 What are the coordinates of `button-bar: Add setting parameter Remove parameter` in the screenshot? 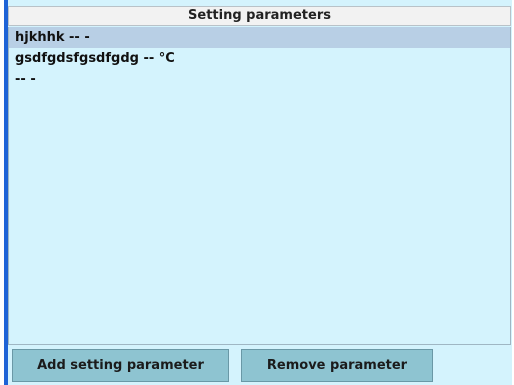 It's located at (259, 365).